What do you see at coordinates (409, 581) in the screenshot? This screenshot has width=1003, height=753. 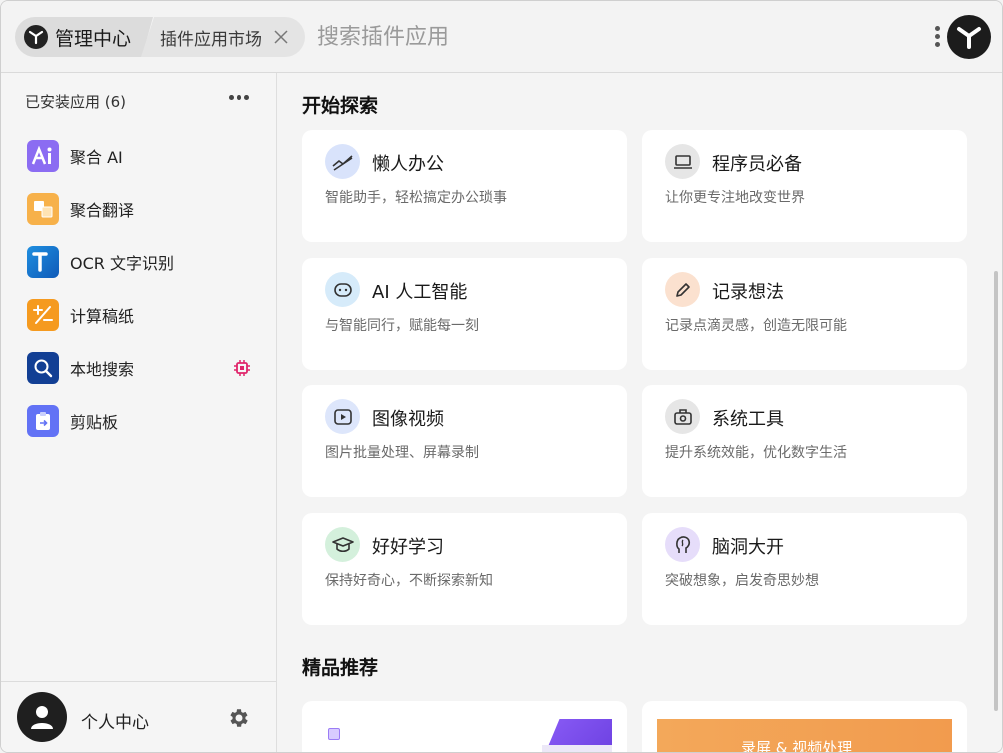 I see `card-description: 保持好奇心，不断探索新知` at bounding box center [409, 581].